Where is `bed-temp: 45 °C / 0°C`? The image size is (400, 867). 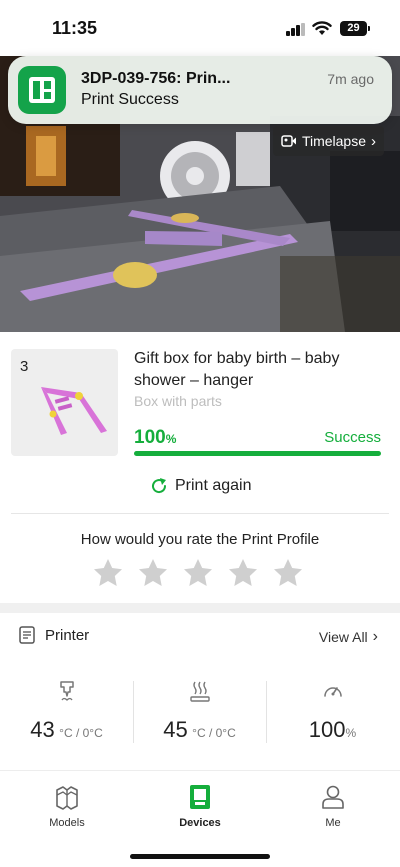 bed-temp: 45 °C / 0°C is located at coordinates (199, 712).